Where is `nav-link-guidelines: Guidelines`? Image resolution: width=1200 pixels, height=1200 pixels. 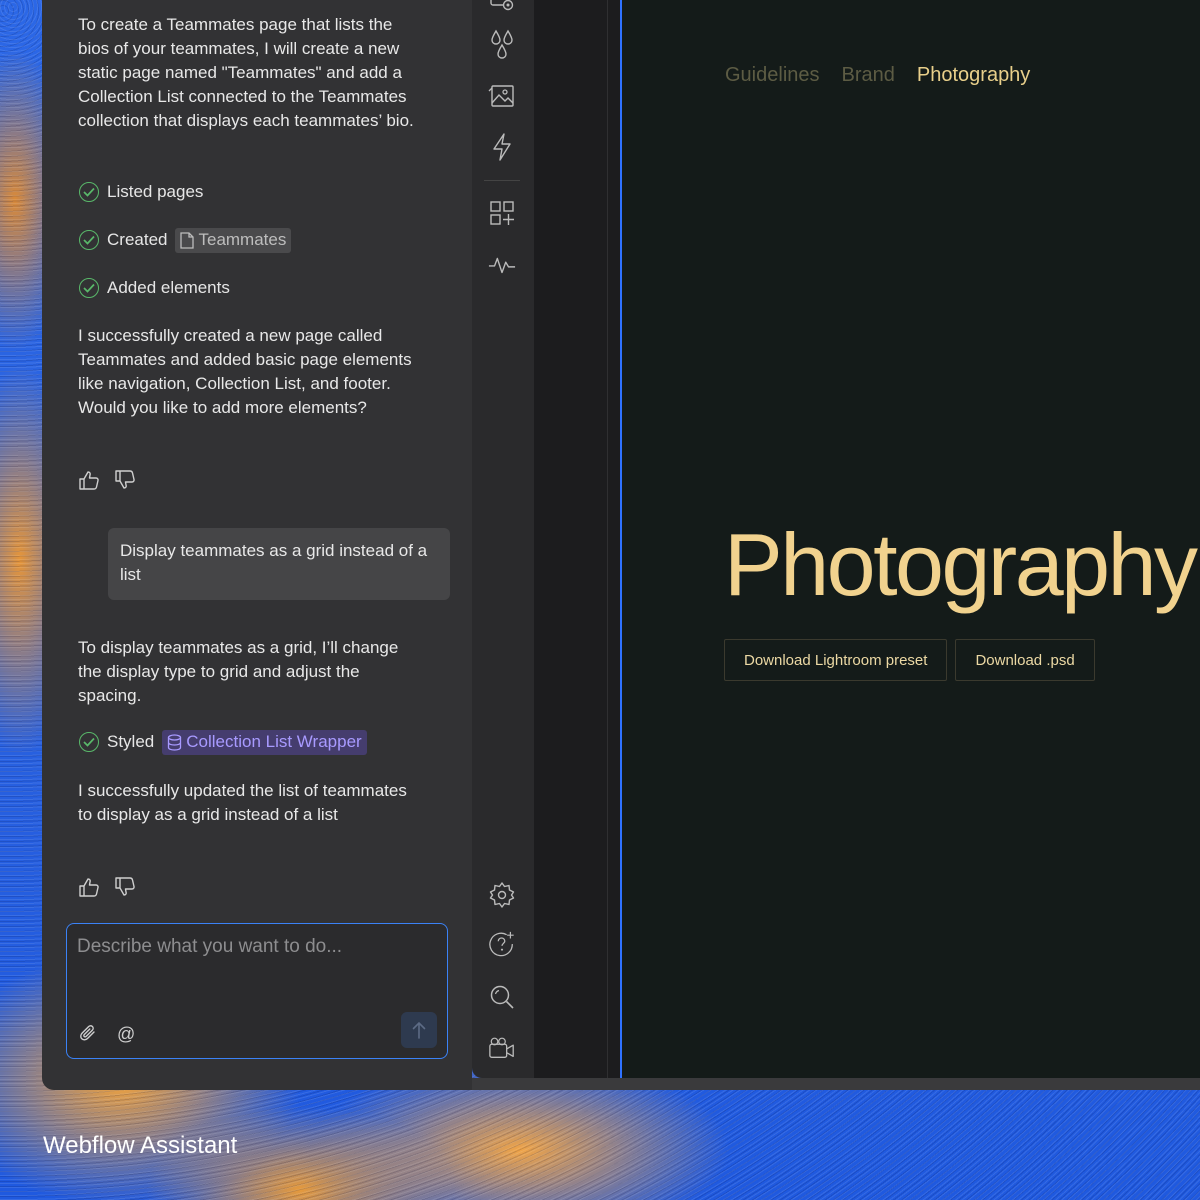 nav-link-guidelines: Guidelines is located at coordinates (772, 75).